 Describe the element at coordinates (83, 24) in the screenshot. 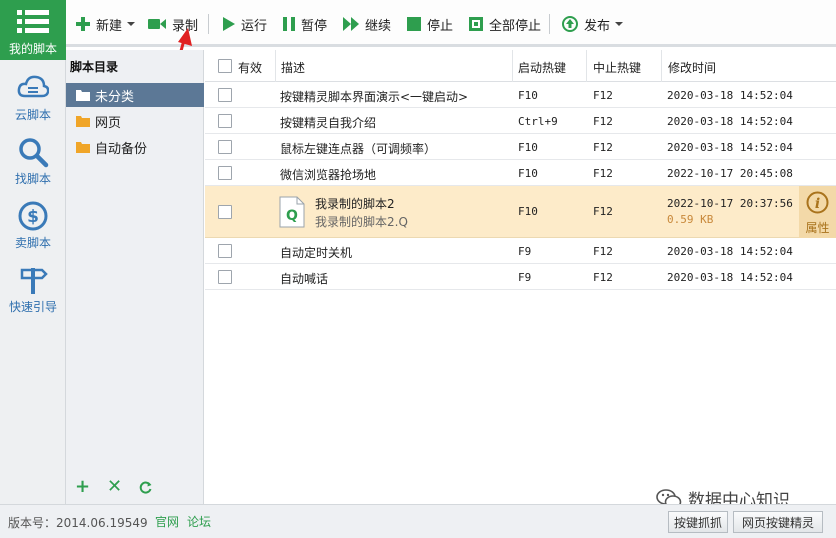

I see `plus-icon` at that location.